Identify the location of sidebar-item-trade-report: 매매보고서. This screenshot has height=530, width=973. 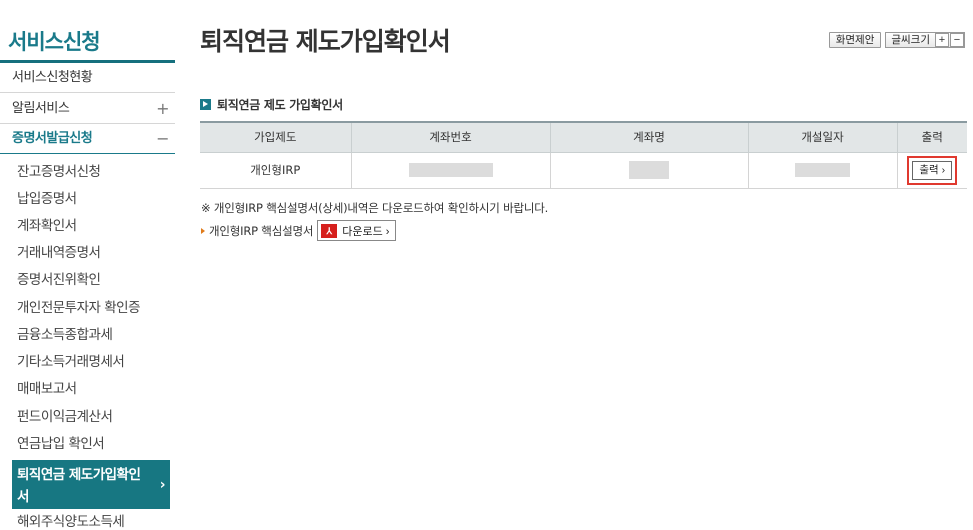
(91, 389).